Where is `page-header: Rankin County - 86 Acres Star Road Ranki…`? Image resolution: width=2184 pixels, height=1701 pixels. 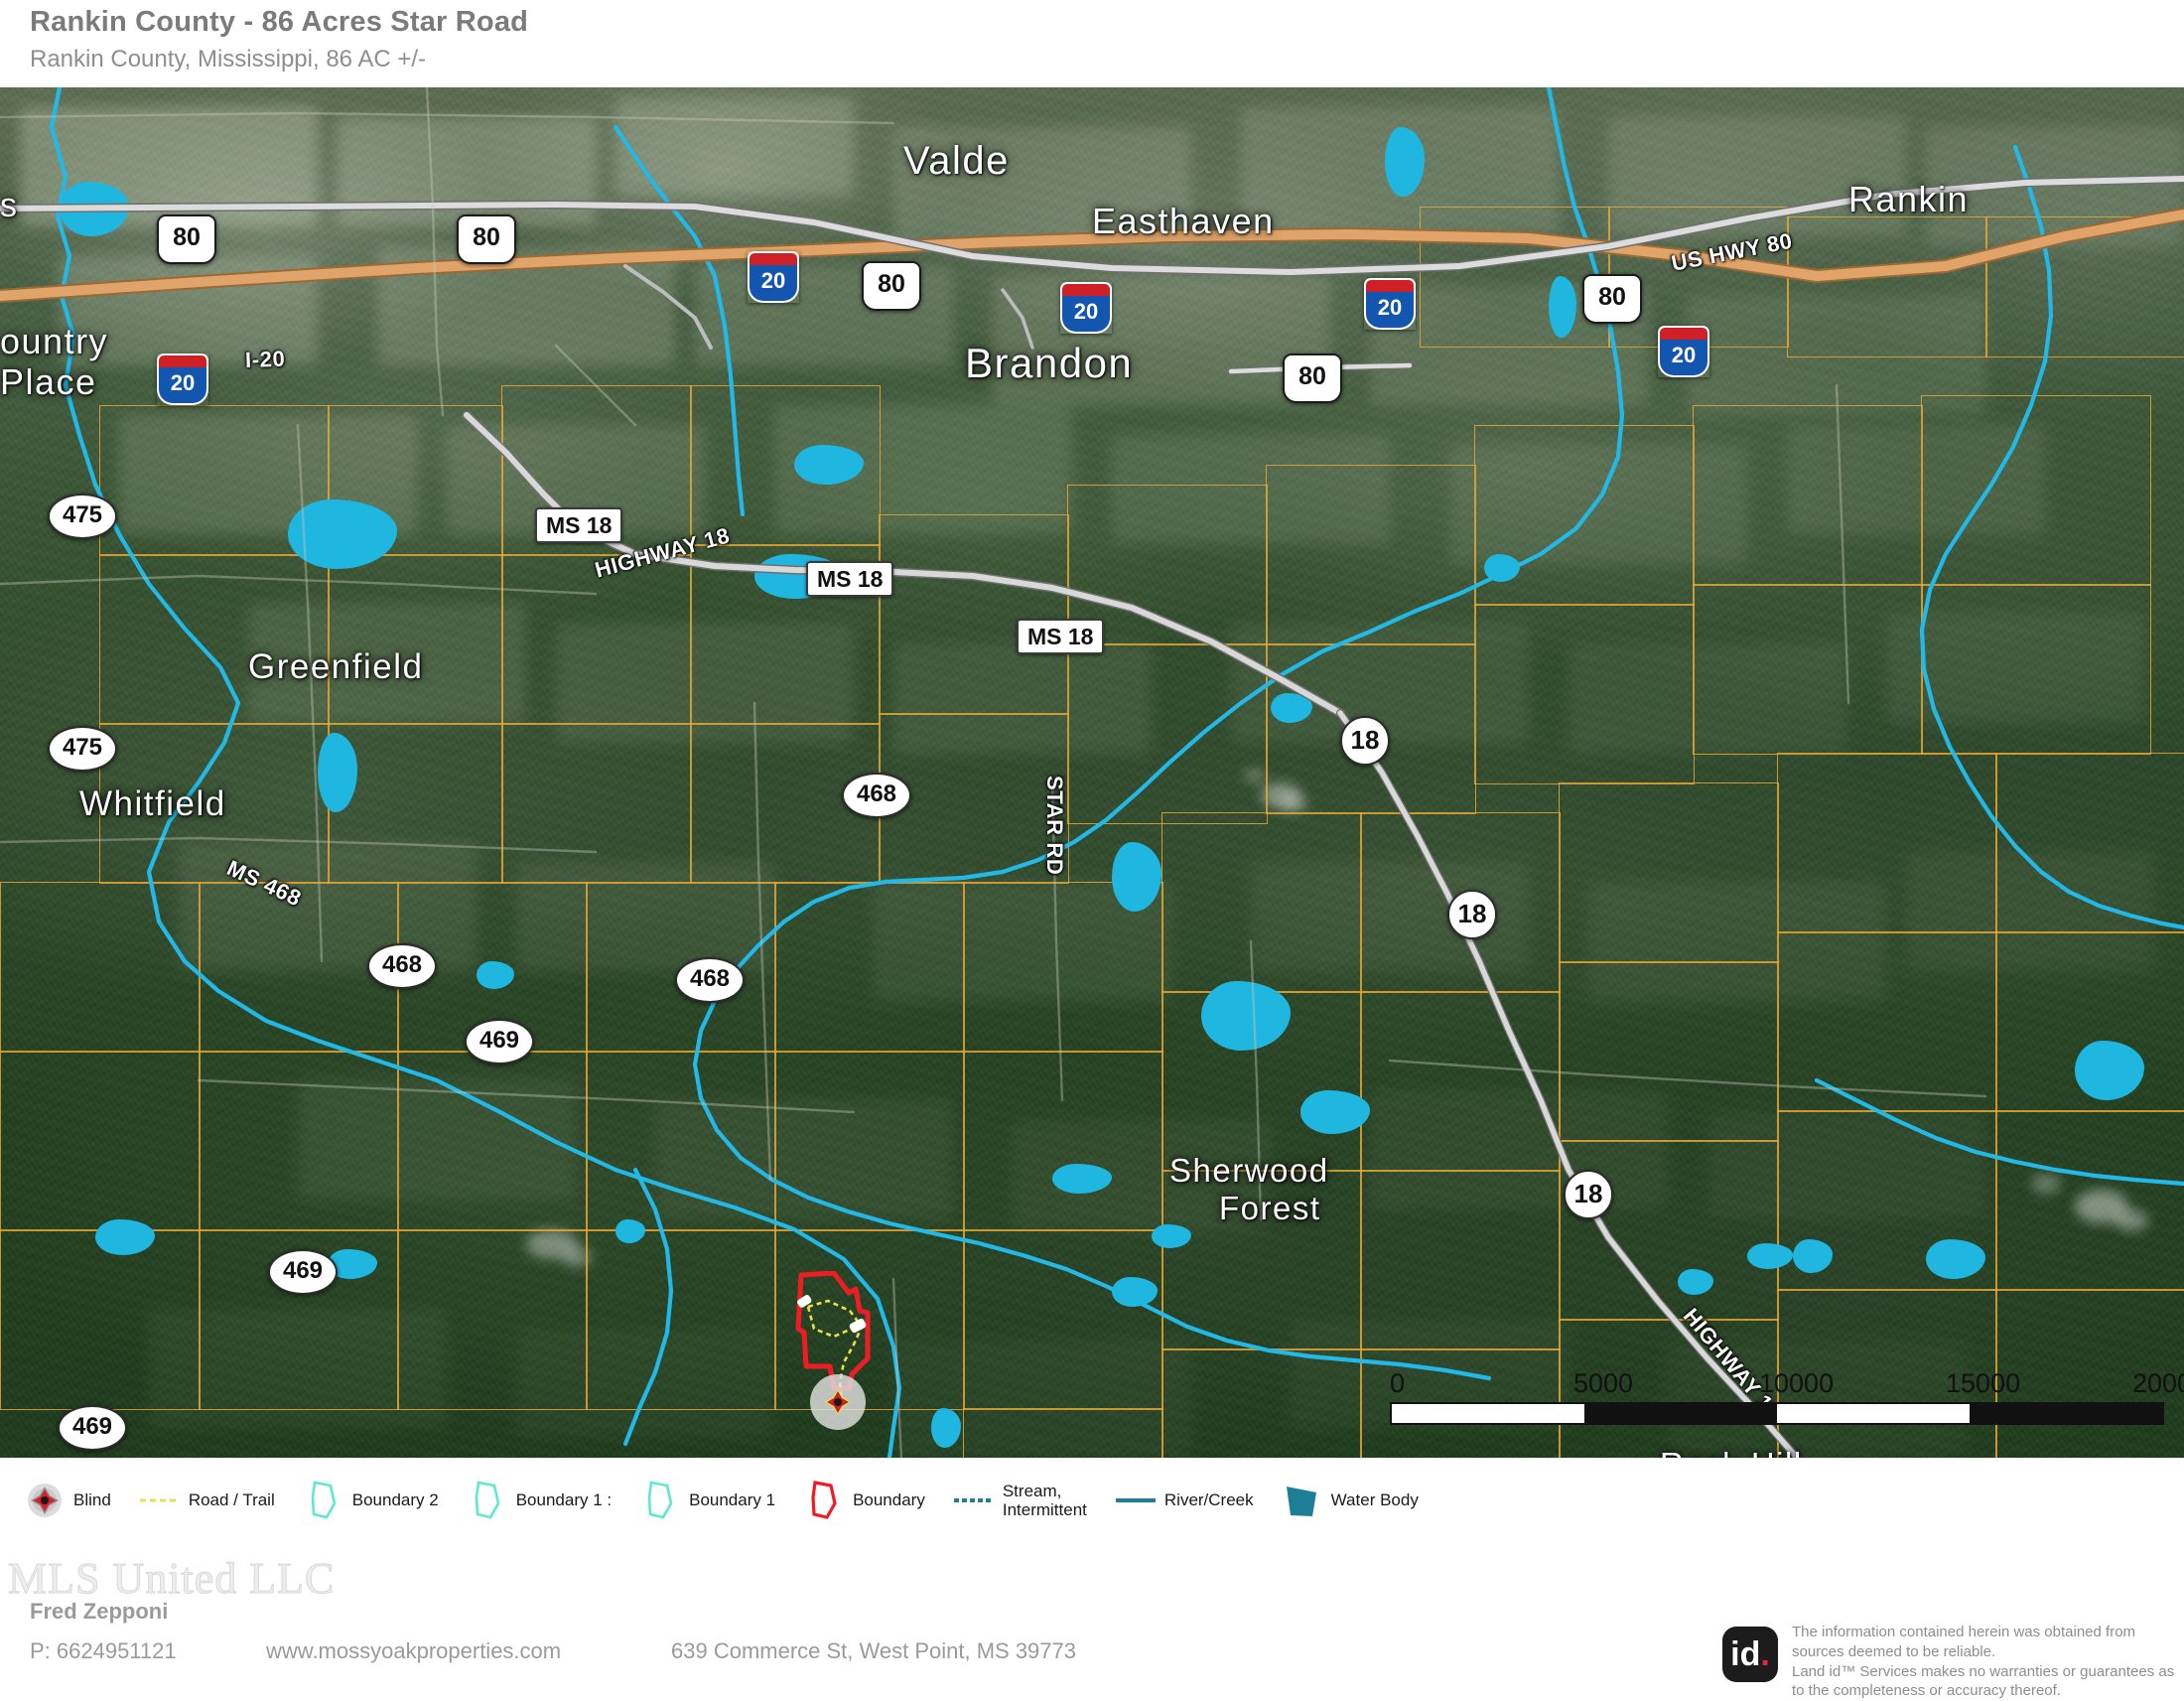 page-header: Rankin County - 86 Acres Star Road Ranki… is located at coordinates (1092, 43).